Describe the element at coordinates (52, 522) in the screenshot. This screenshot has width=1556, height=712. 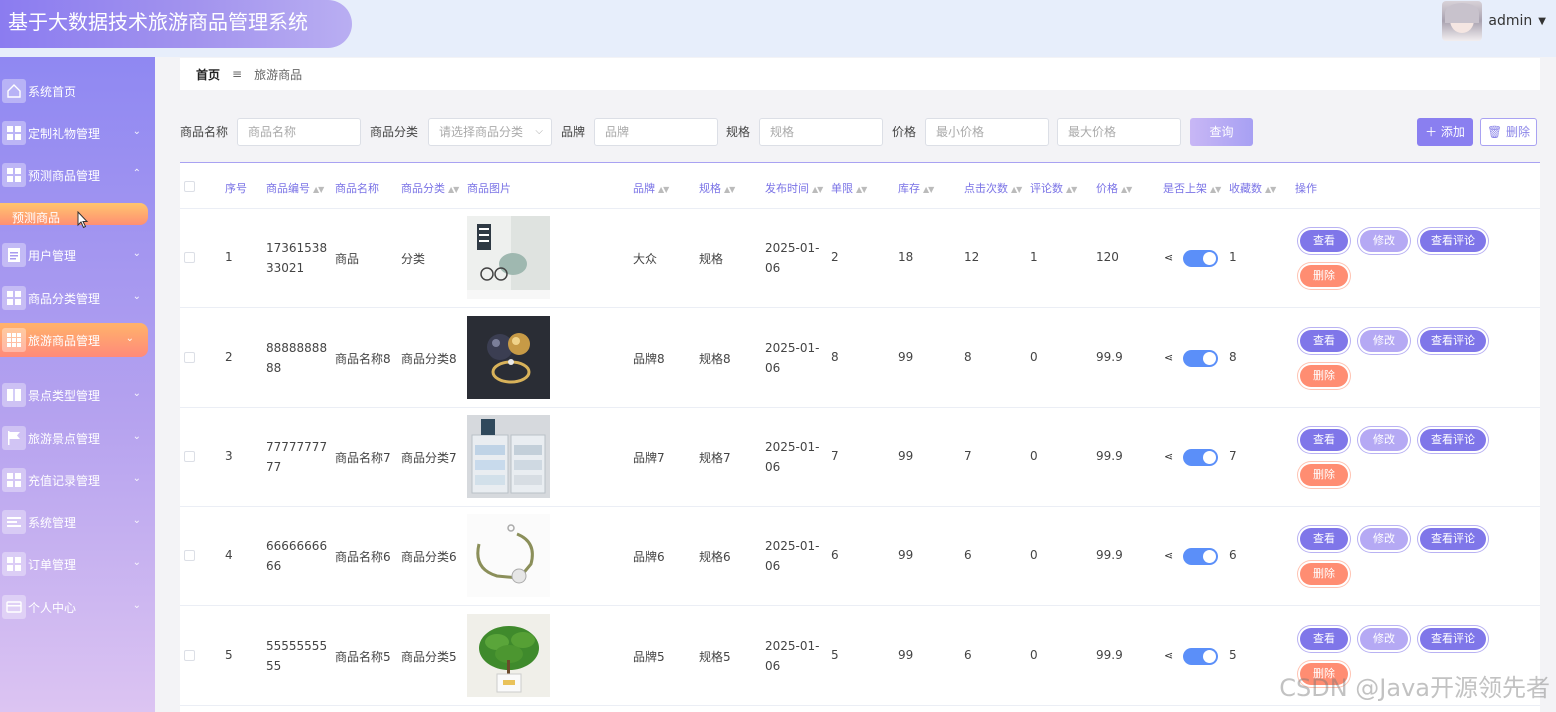
I see `sidebar-item-label: 系统管理` at that location.